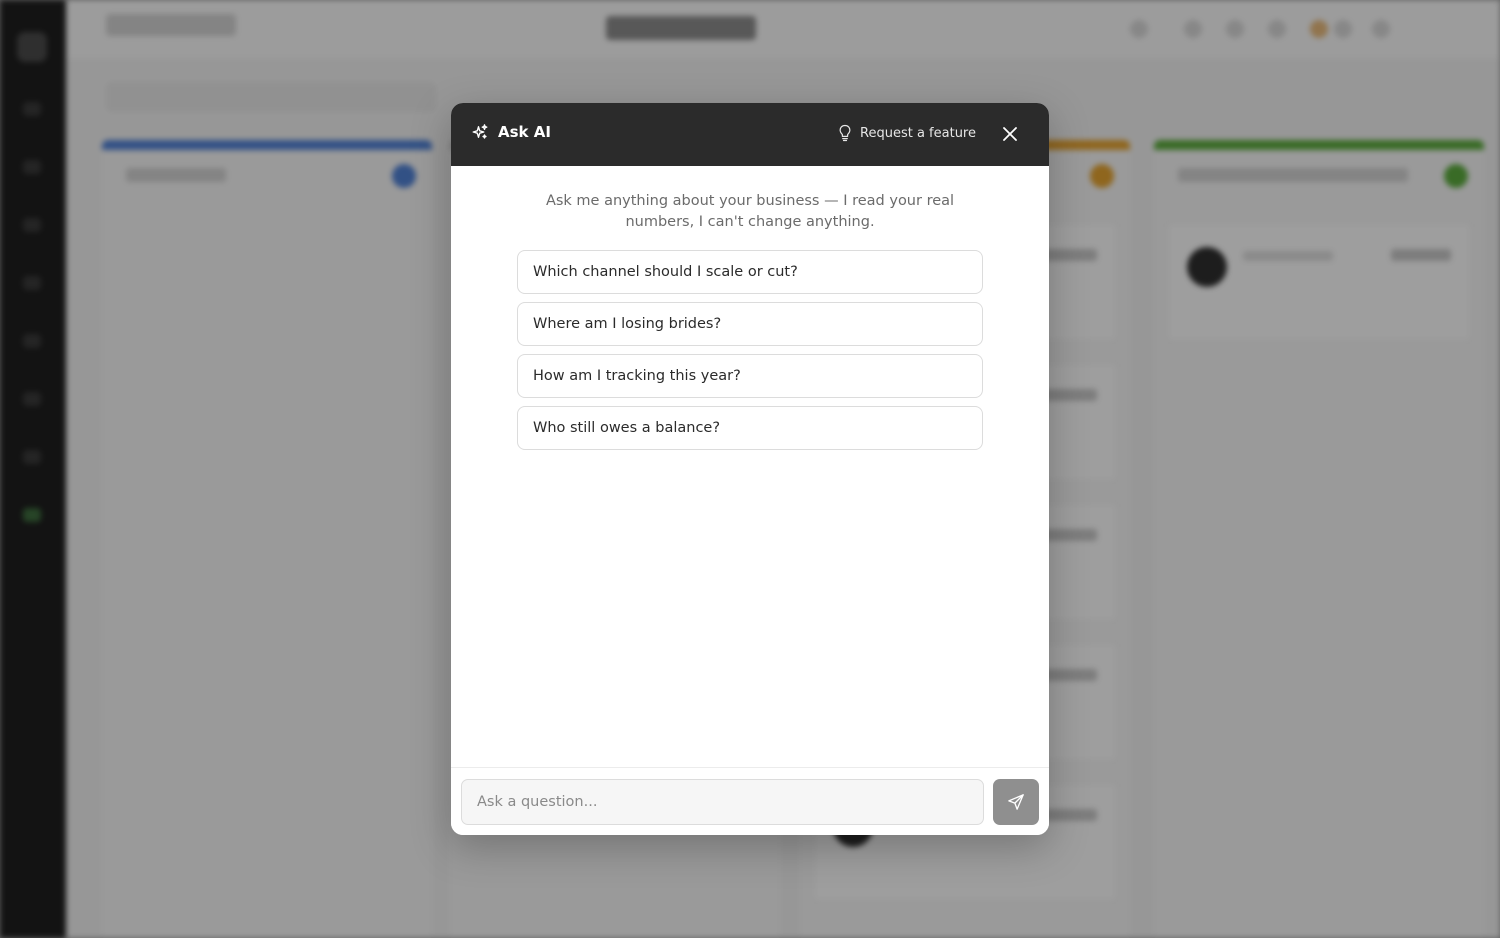 This screenshot has width=1500, height=938. Describe the element at coordinates (750, 134) in the screenshot. I see `modal-header: Ask AI Request a feature` at that location.